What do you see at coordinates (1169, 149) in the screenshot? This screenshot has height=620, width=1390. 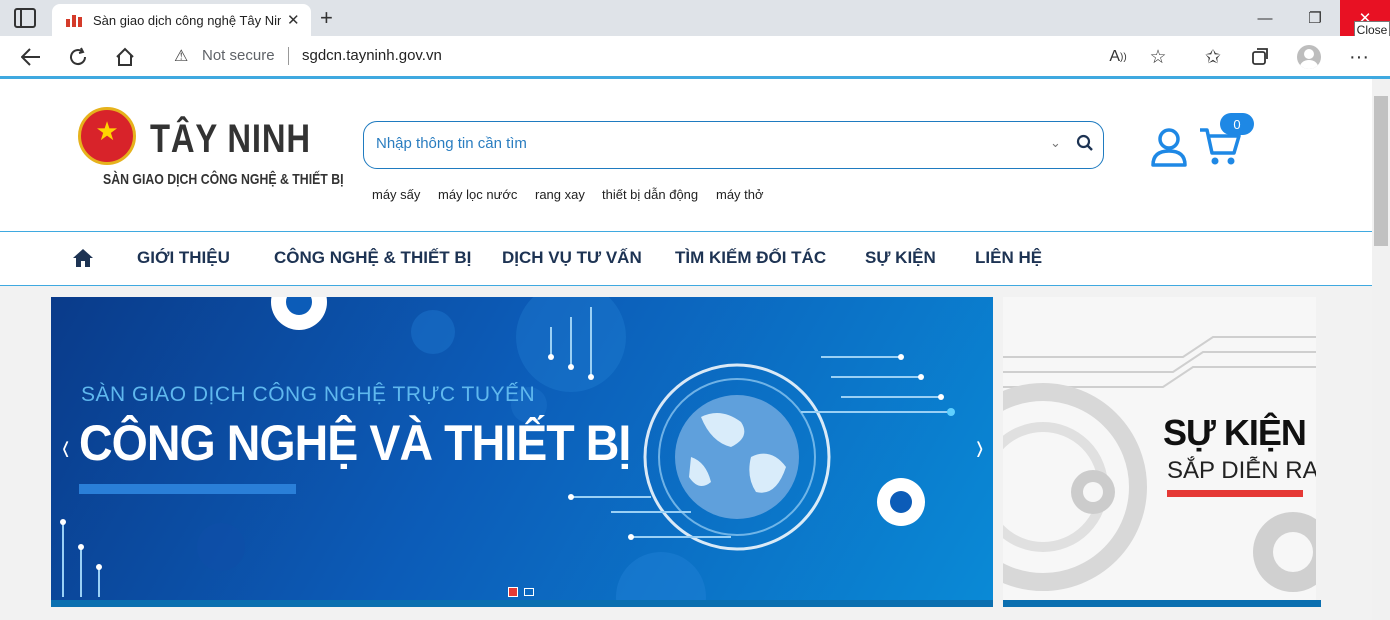 I see `user-account-icon` at bounding box center [1169, 149].